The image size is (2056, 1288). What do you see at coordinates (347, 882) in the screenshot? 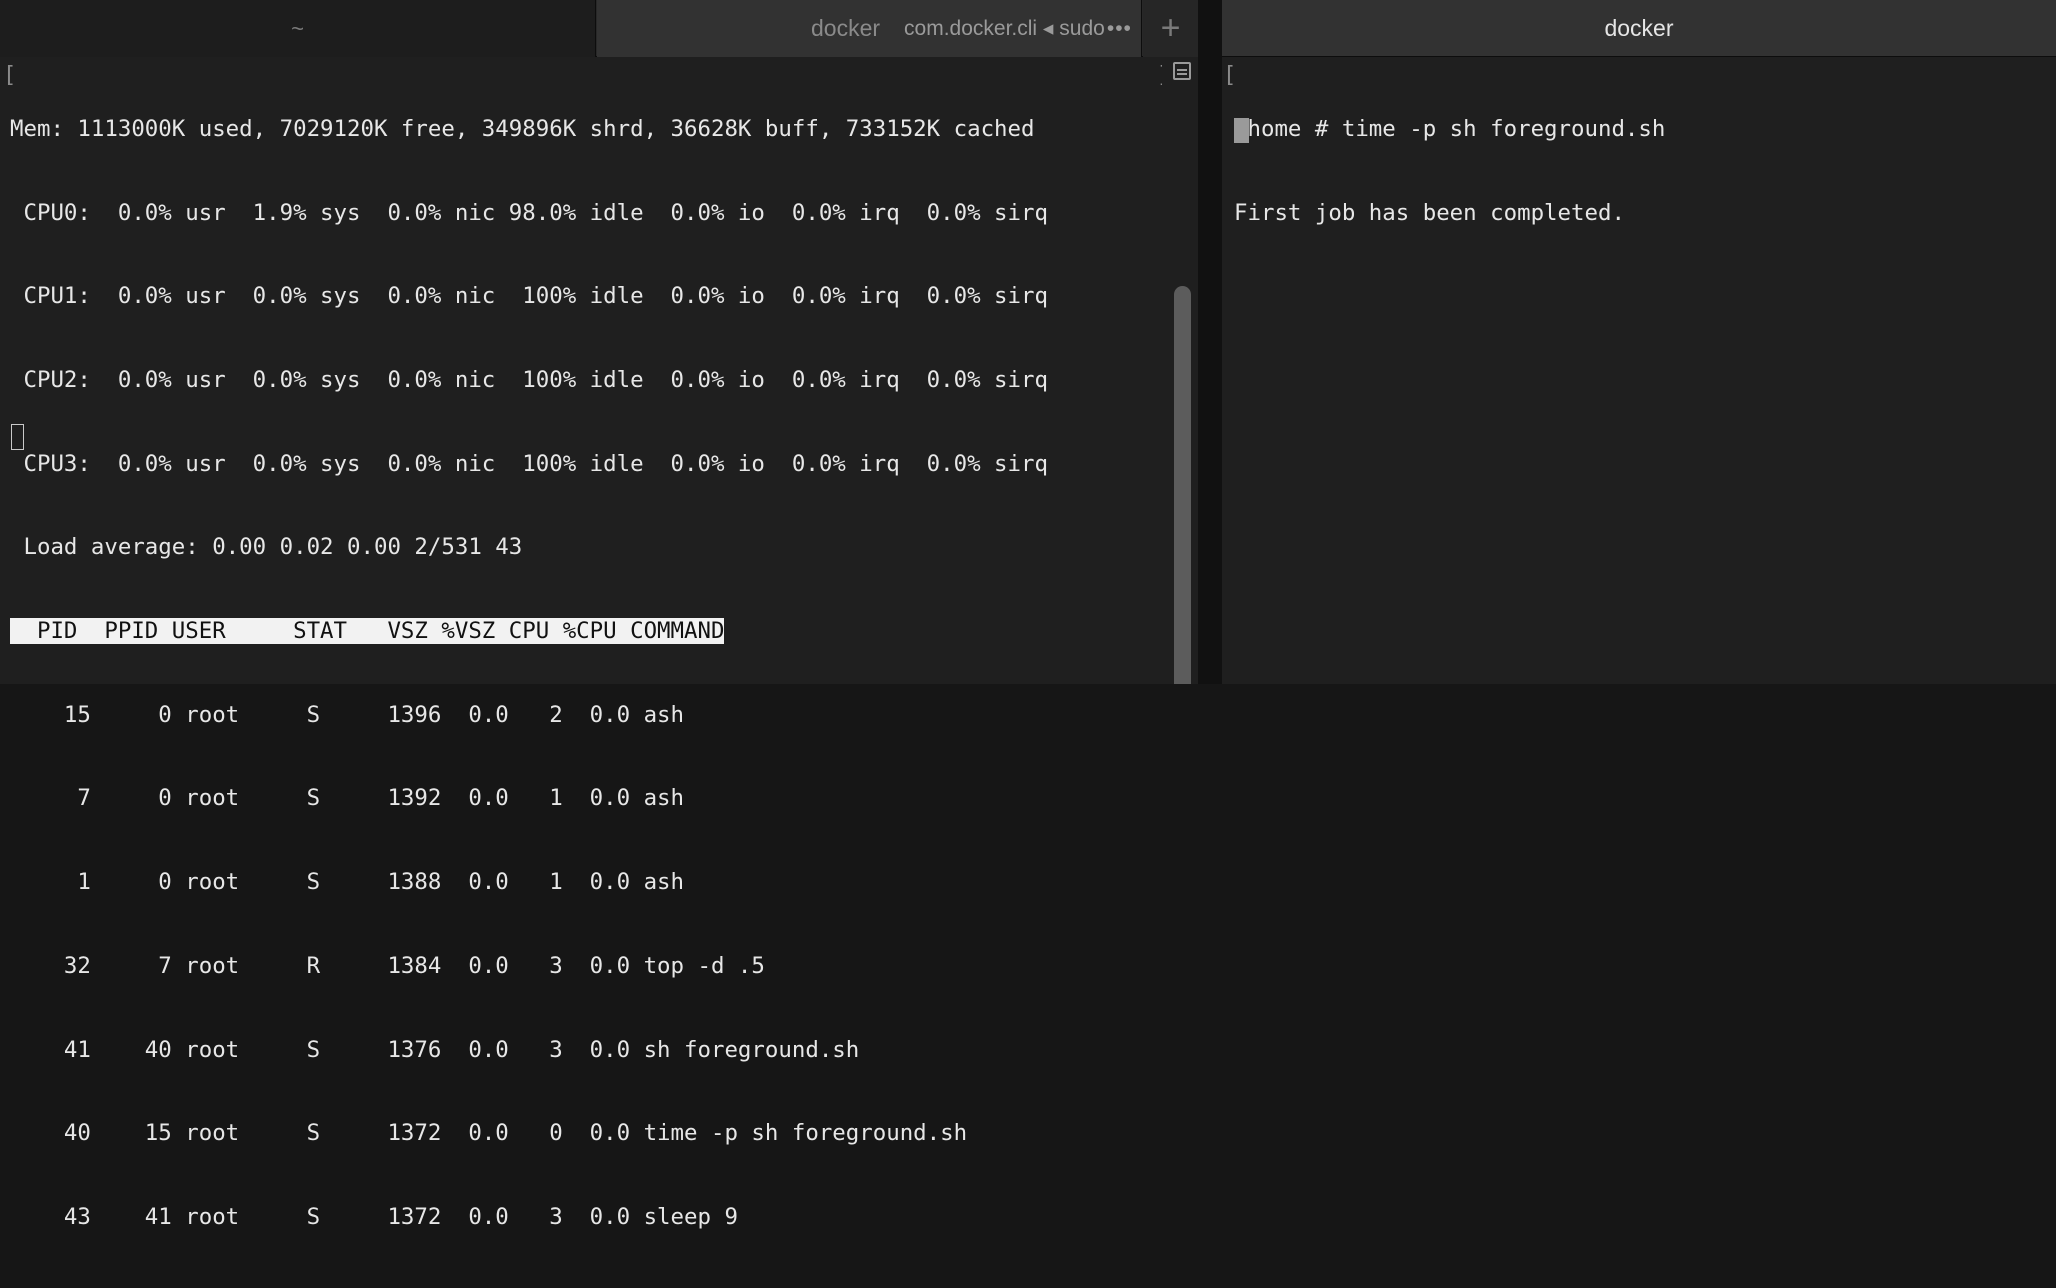
I see `process-row: 1 0 root S 1388 0.0 1 0.0 ash` at bounding box center [347, 882].